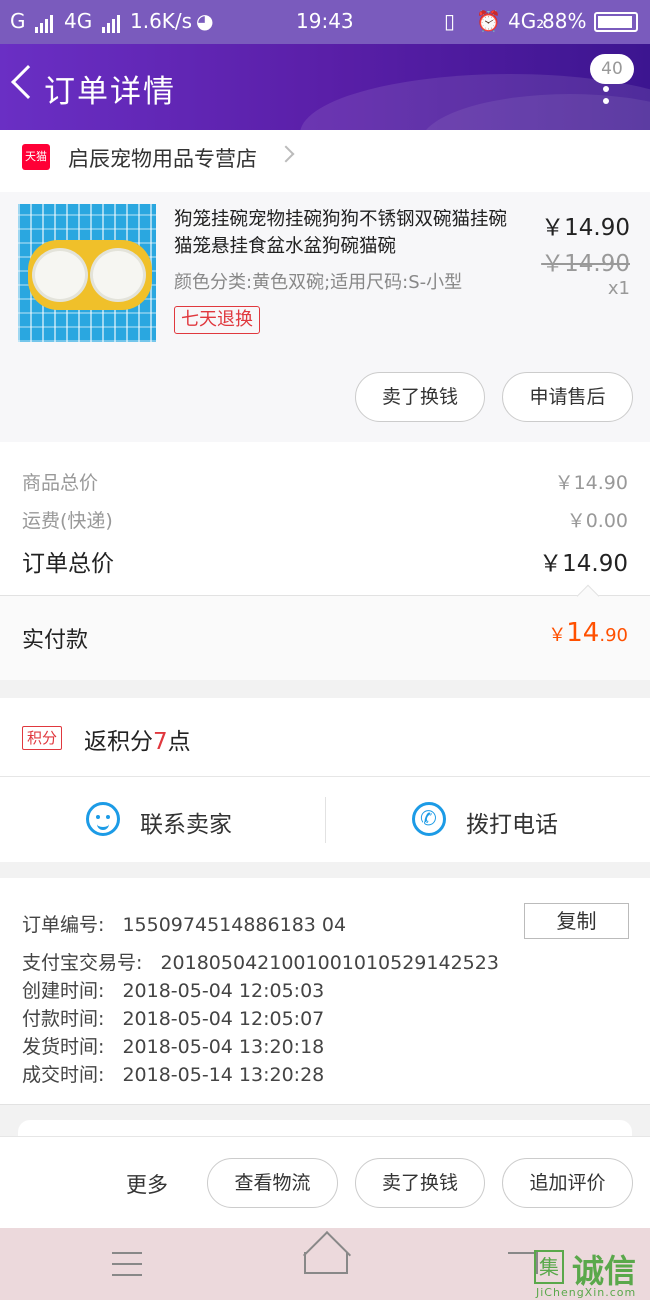 Image resolution: width=650 pixels, height=1300 pixels. Describe the element at coordinates (223, 1019) in the screenshot. I see `paid-time-value: 2018-05-04 12:05:07` at that location.